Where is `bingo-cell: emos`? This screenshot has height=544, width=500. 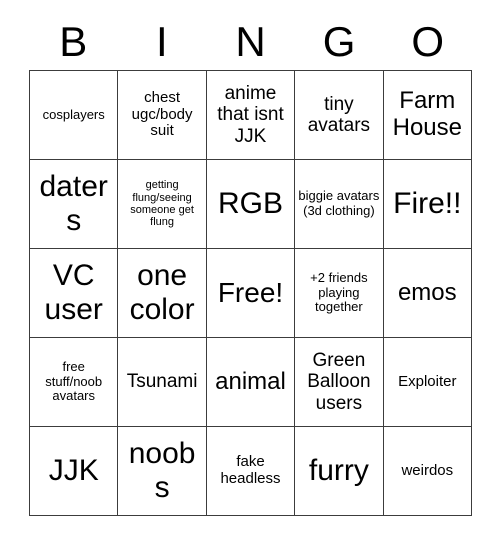 bingo-cell: emos is located at coordinates (427, 293).